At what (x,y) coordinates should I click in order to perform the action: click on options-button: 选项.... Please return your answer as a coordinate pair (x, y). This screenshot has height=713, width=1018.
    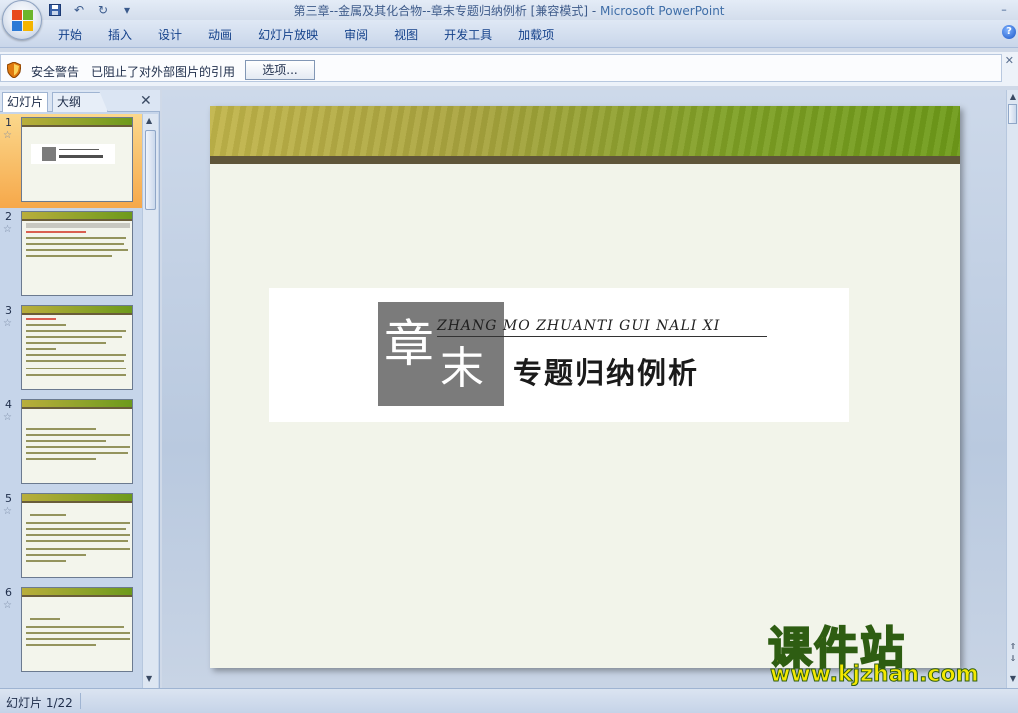
    Looking at the image, I should click on (280, 70).